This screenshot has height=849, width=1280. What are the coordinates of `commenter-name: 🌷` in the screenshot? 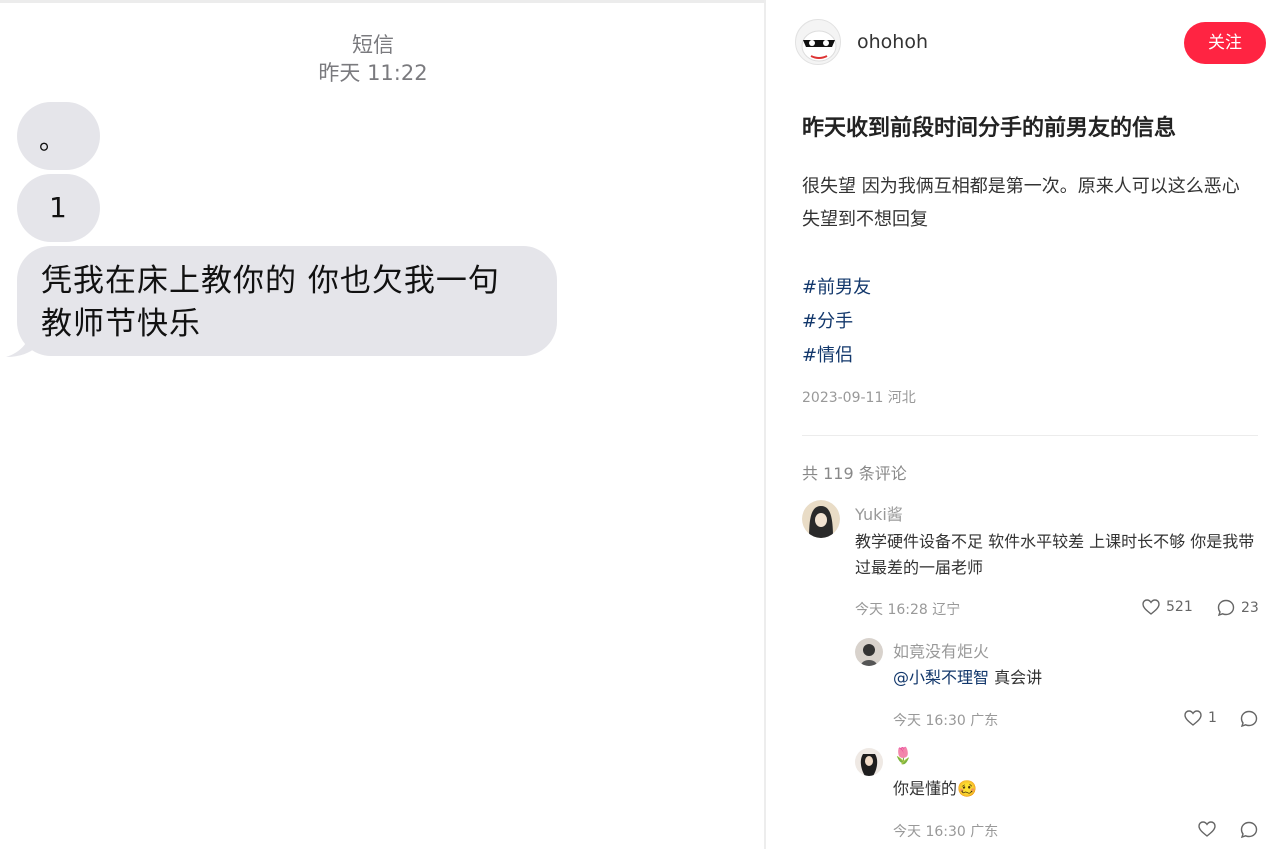 It's located at (903, 755).